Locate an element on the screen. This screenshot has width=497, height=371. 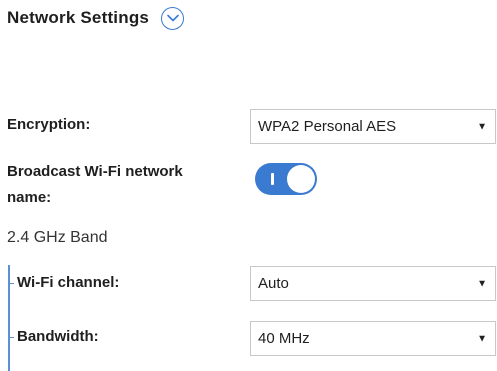
band-tree-line is located at coordinates (9, 318).